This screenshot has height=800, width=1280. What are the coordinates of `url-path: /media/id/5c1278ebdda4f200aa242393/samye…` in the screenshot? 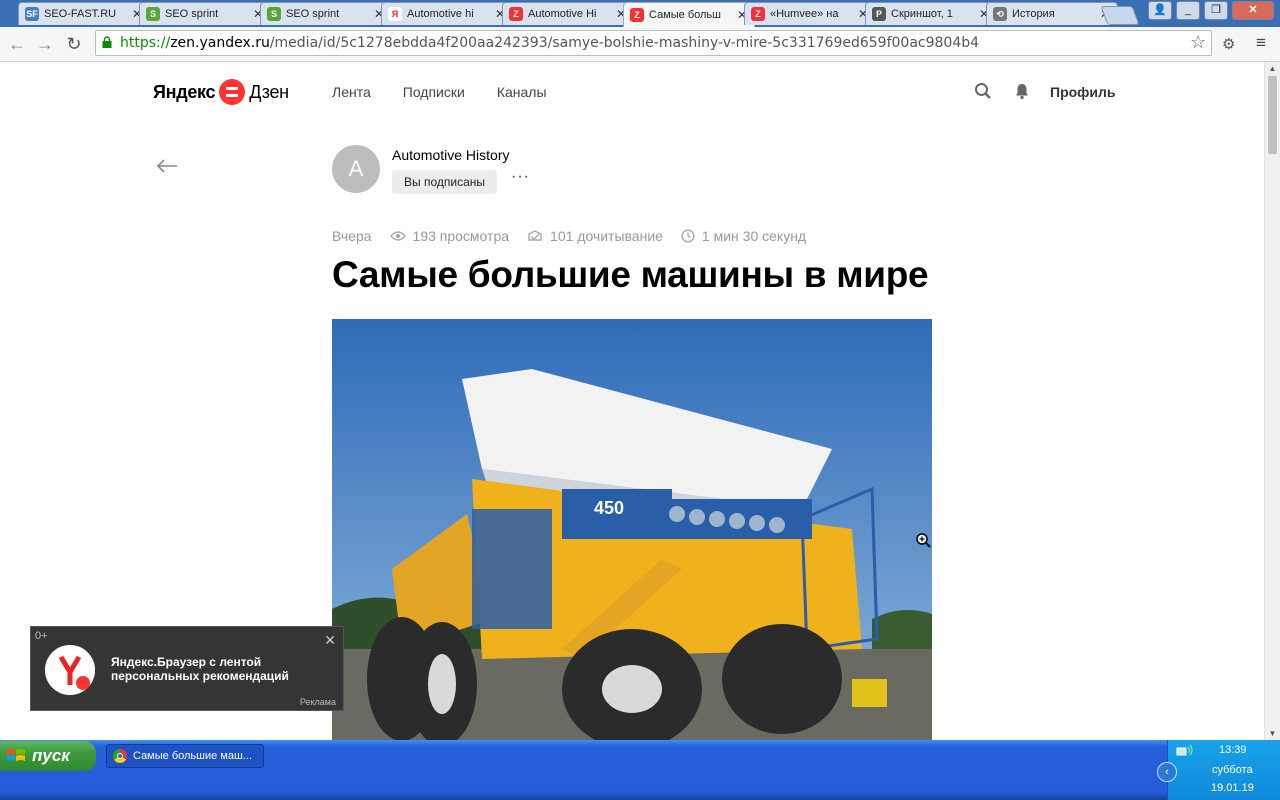 It's located at (624, 43).